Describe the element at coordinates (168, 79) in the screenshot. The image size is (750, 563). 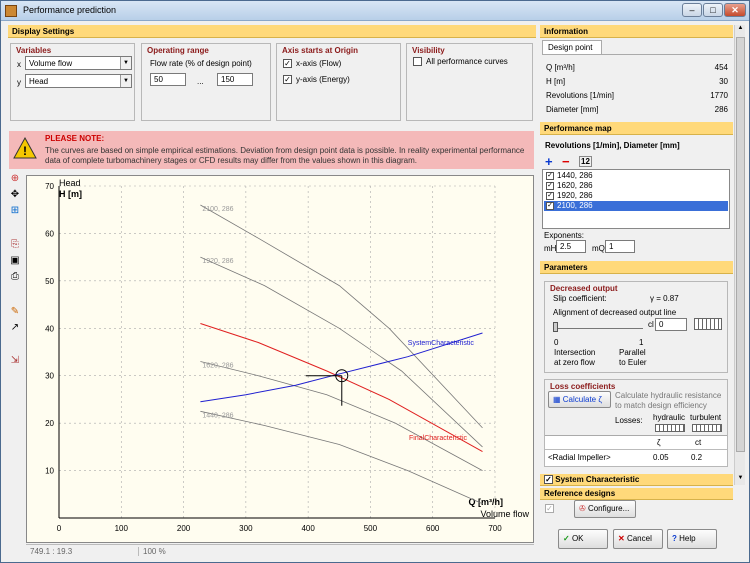
I see `range-from-input: 50` at that location.